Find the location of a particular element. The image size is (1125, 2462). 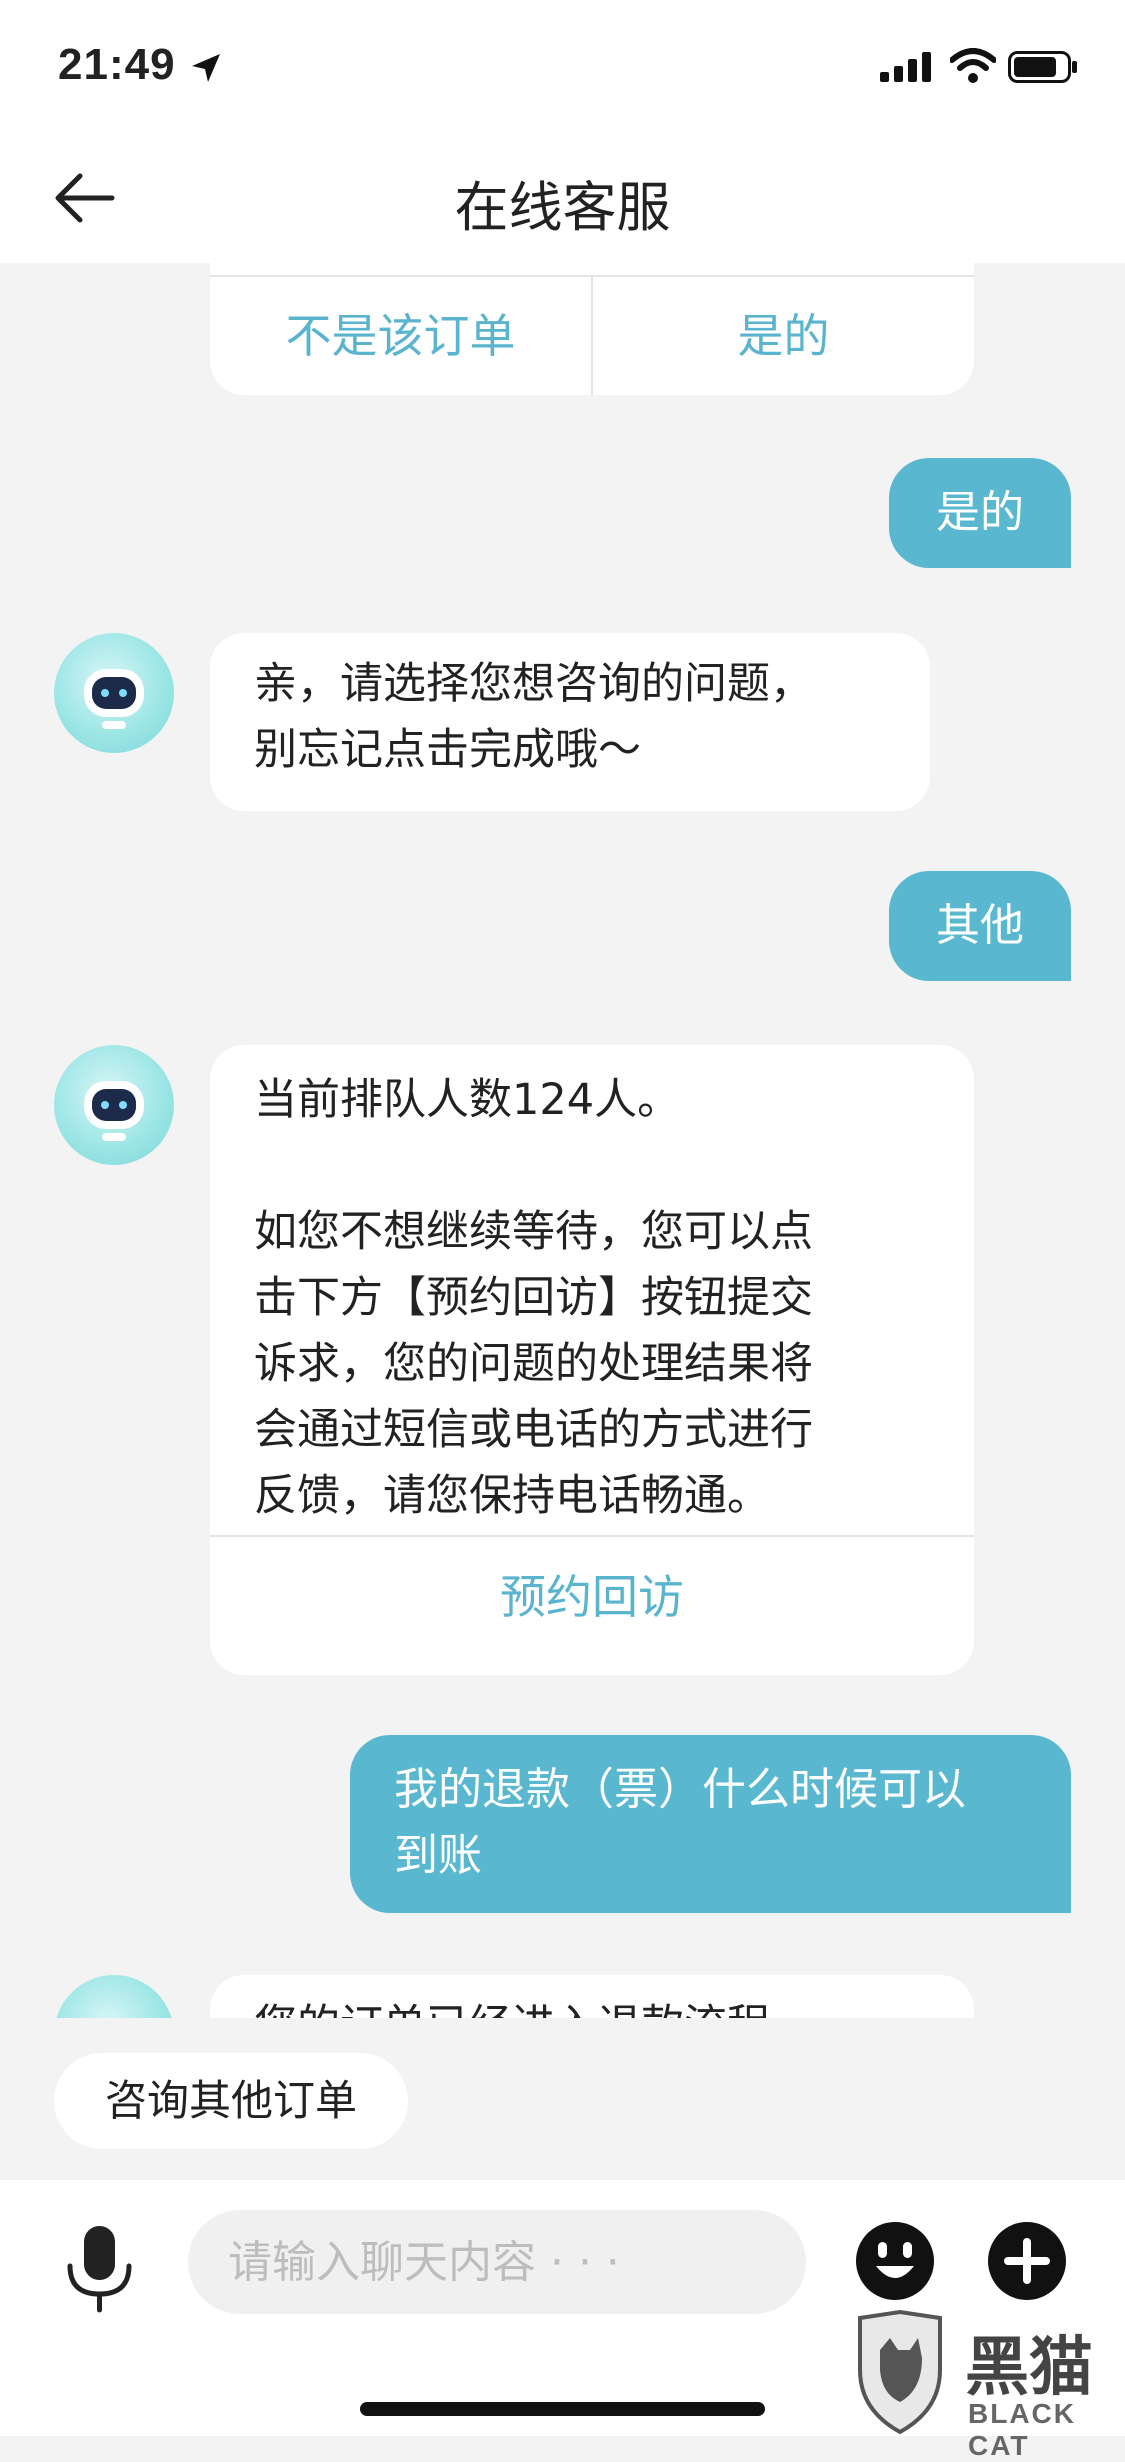

yes-button: 是的 is located at coordinates (782, 336).